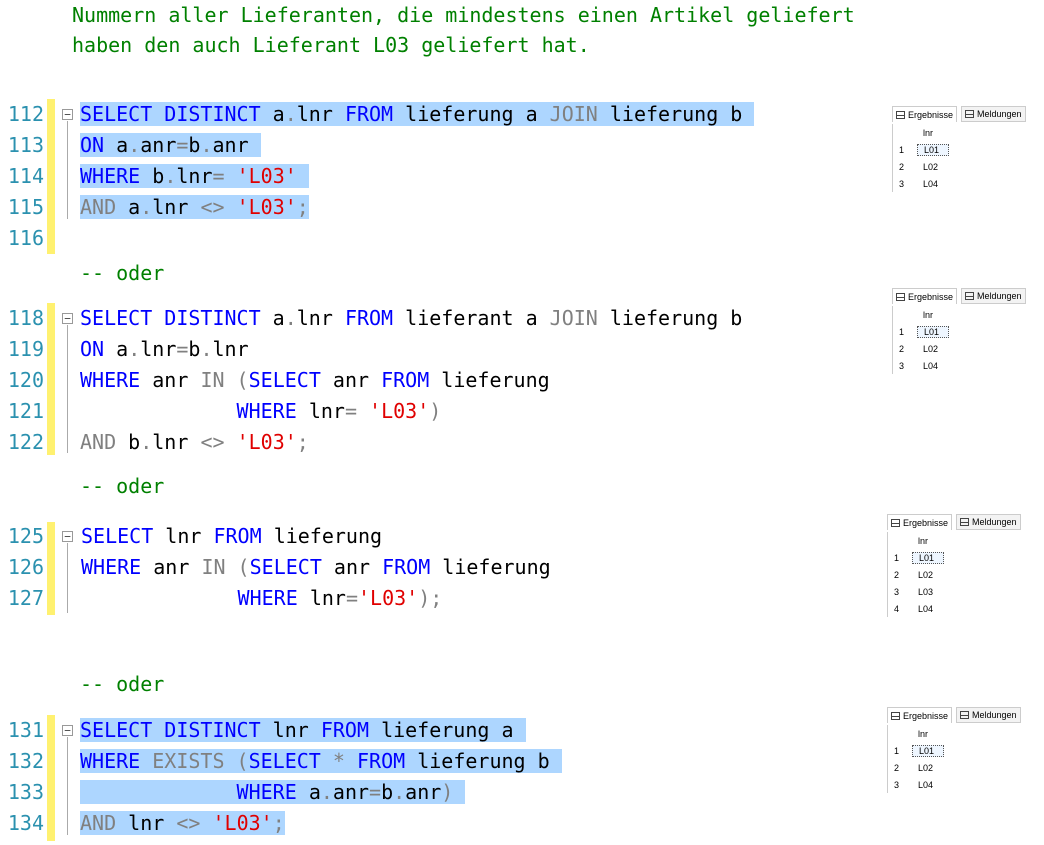 The image size is (1044, 845). I want to click on results-grid: lnr 1 L01 2 L02 3 L03 4 L04, so click(954, 574).